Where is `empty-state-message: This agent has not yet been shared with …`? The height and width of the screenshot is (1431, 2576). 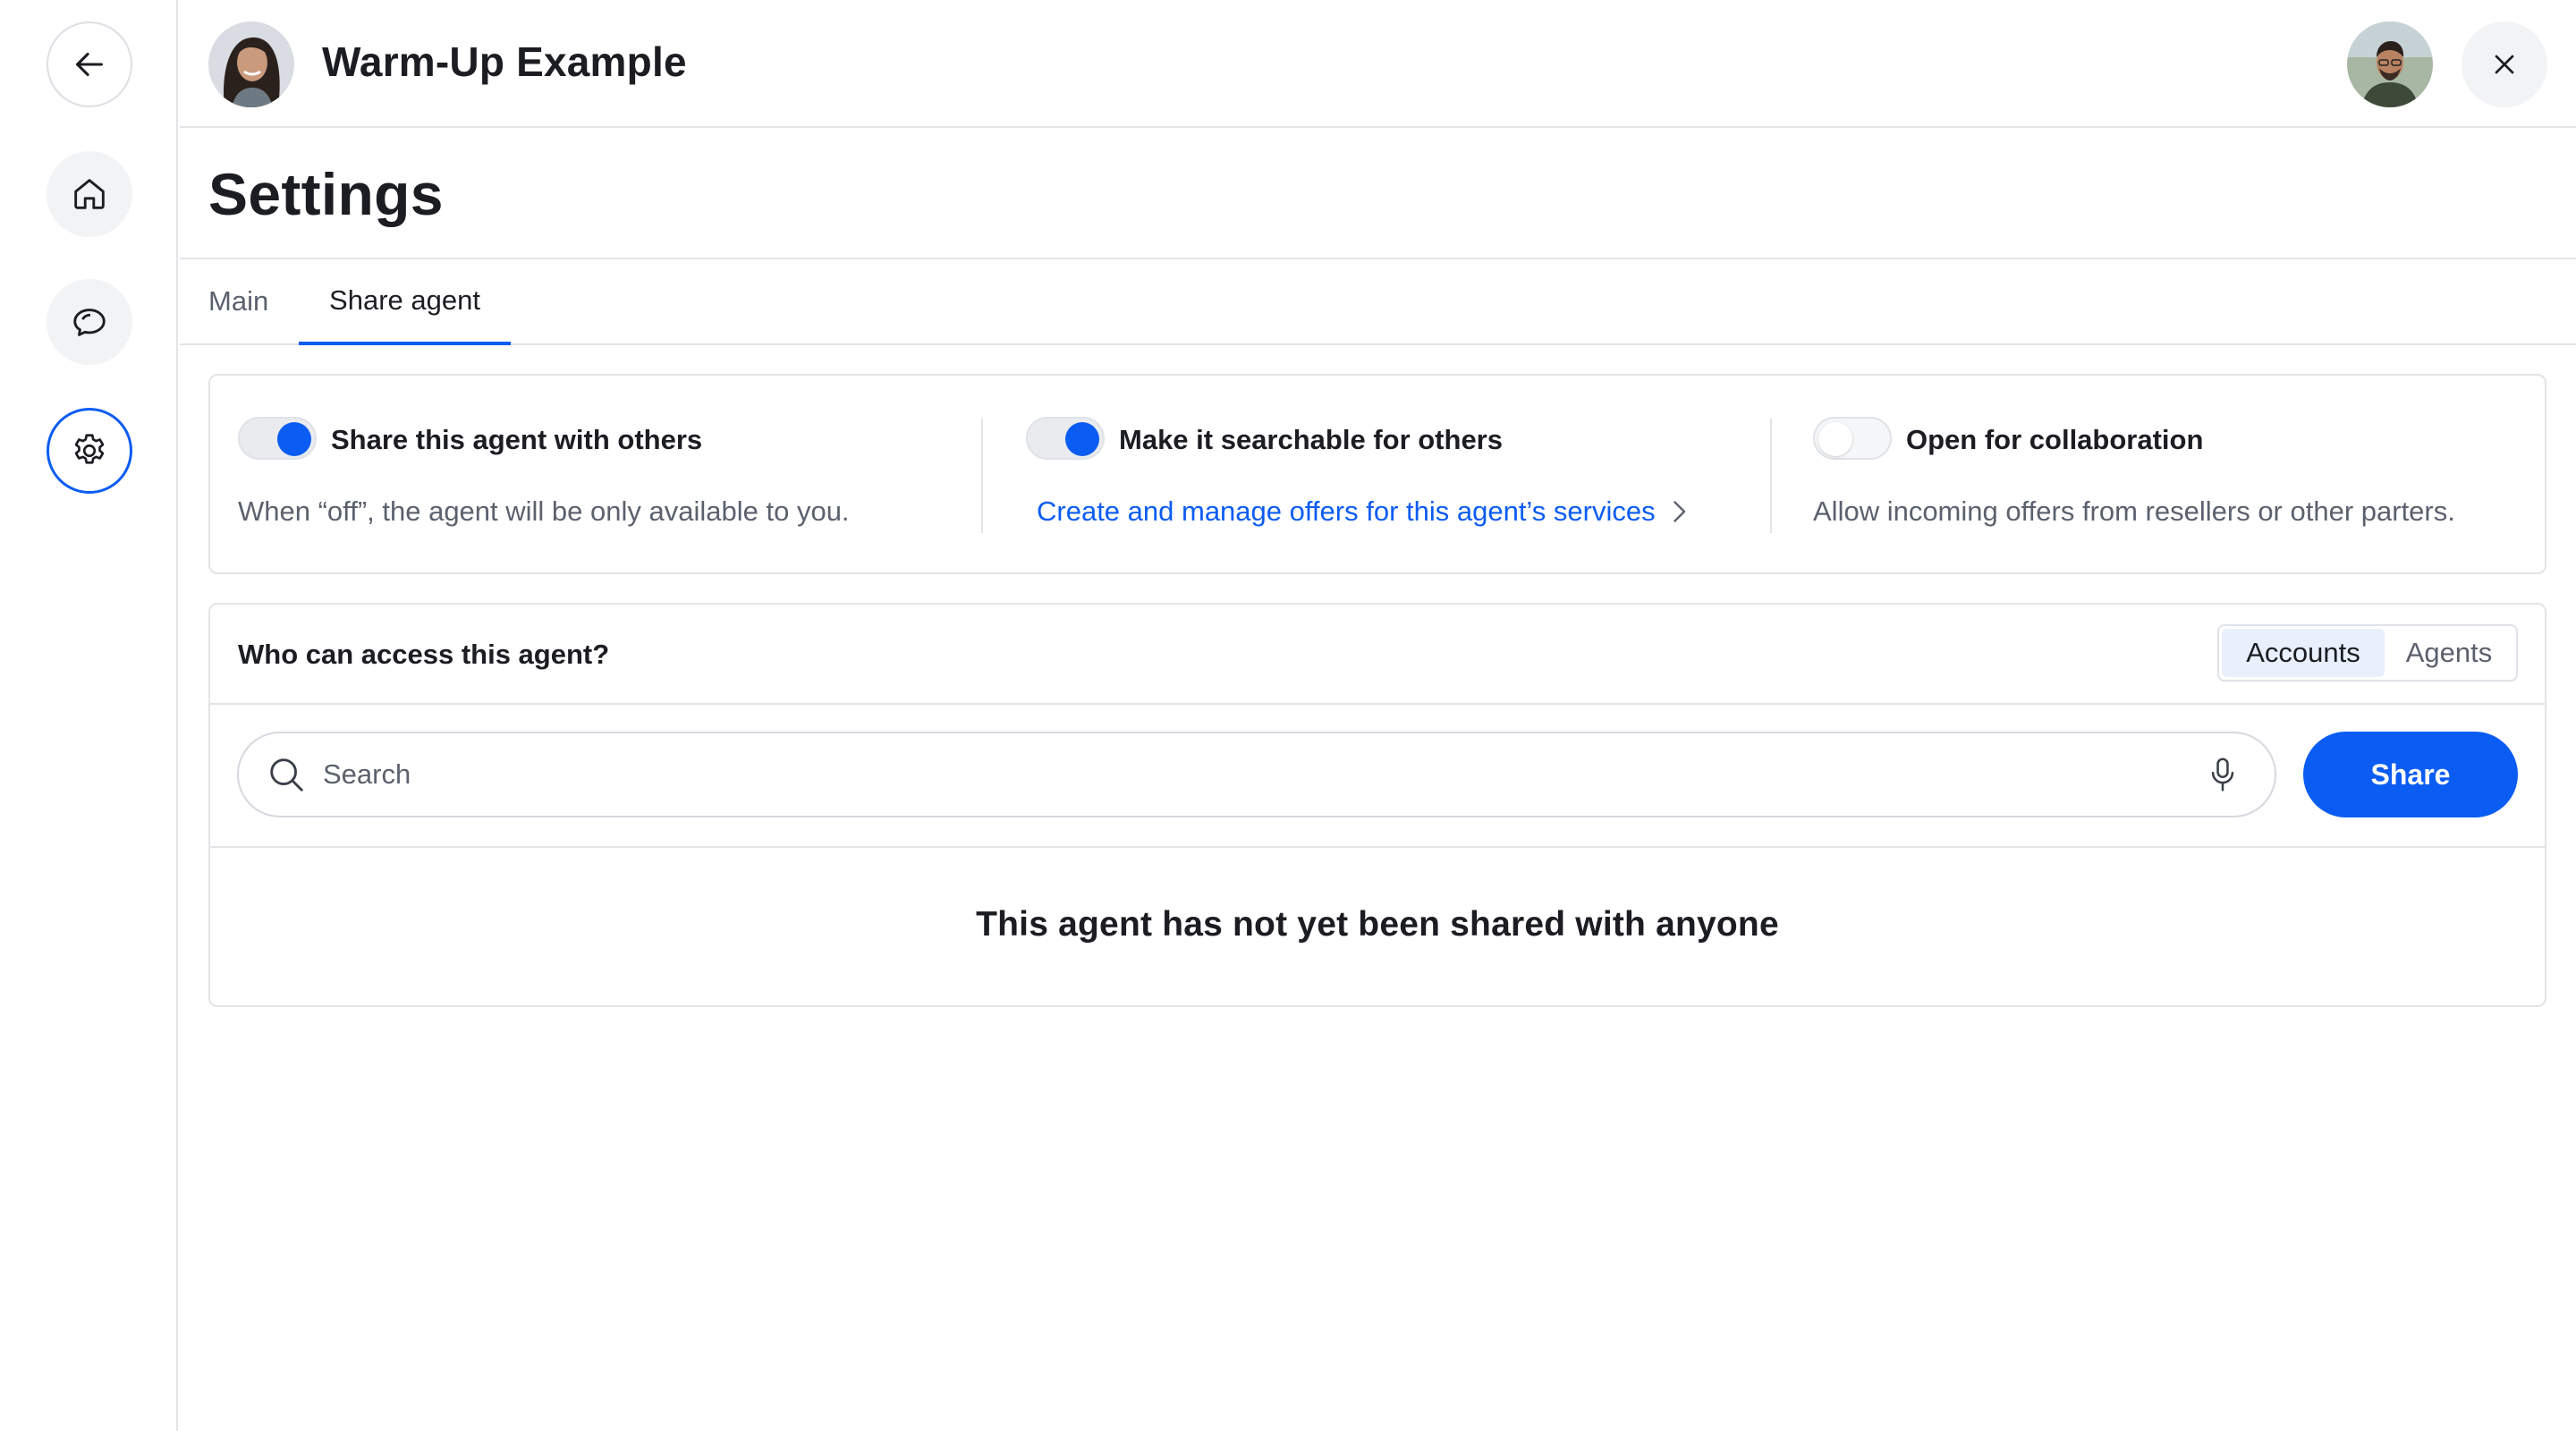 empty-state-message: This agent has not yet been shared with … is located at coordinates (1377, 925).